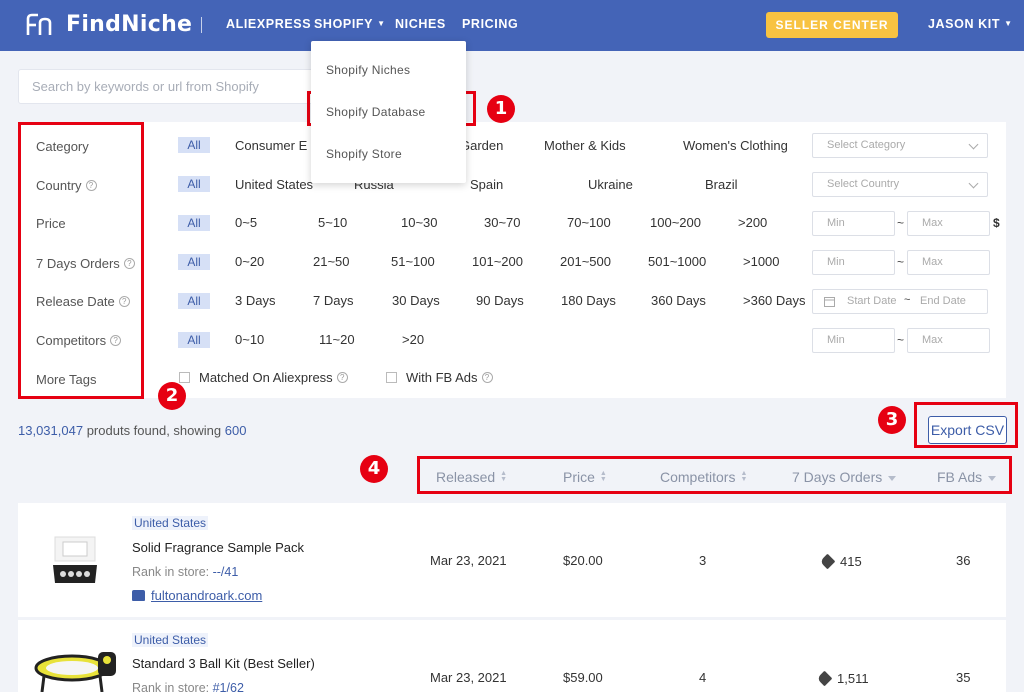 The image size is (1024, 692). What do you see at coordinates (442, 377) in the screenshot?
I see `fb-ads-text: With FB Ads` at bounding box center [442, 377].